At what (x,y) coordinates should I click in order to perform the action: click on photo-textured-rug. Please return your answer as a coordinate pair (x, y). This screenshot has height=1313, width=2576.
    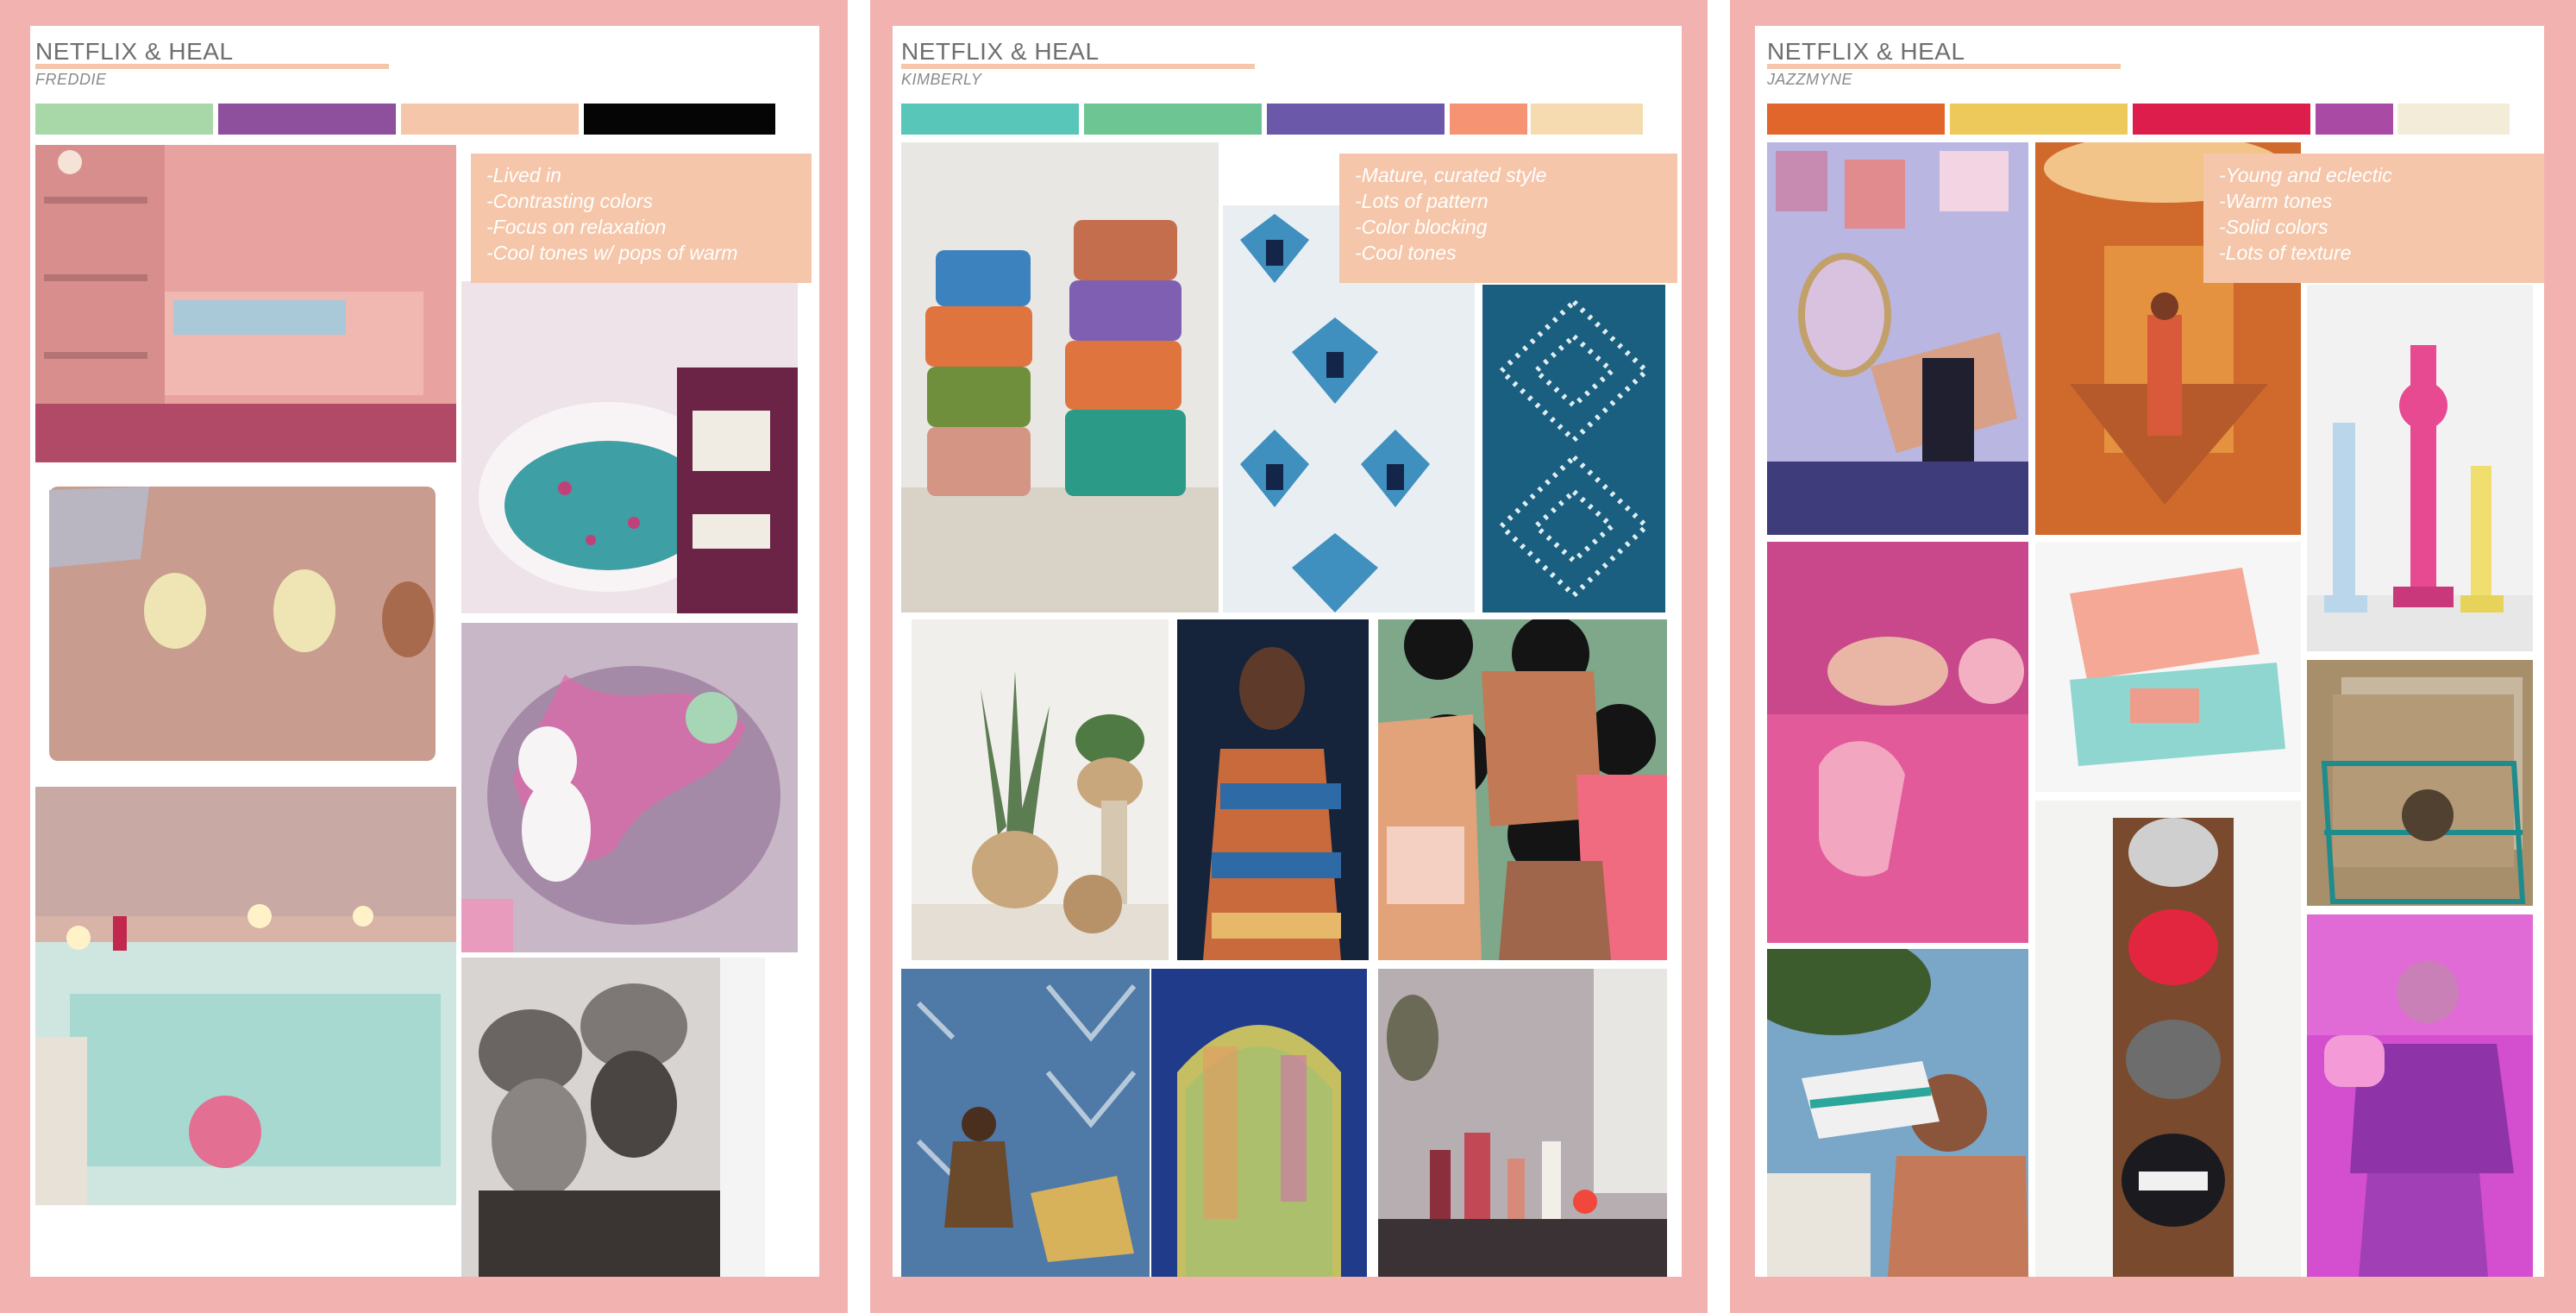
    Looking at the image, I should click on (244, 626).